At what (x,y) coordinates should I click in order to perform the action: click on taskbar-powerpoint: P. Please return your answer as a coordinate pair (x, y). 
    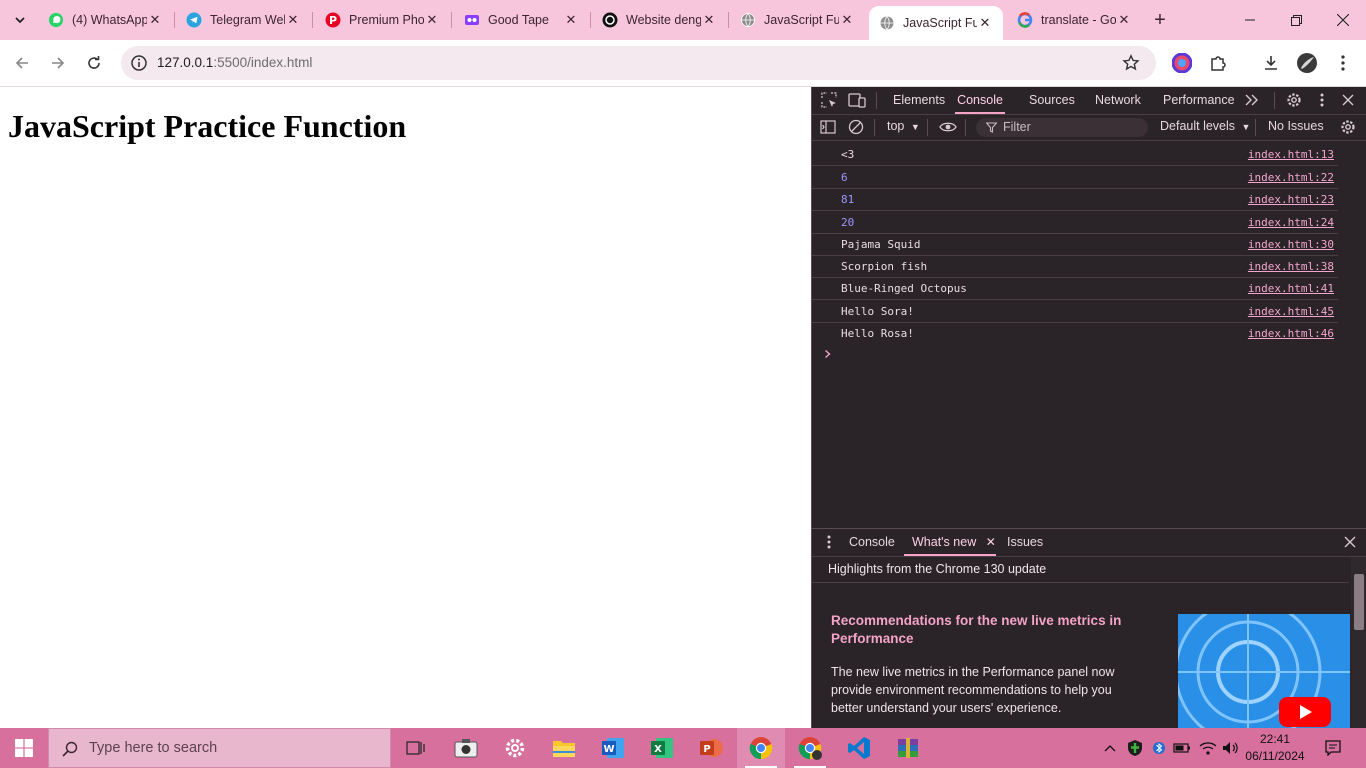
    Looking at the image, I should click on (711, 748).